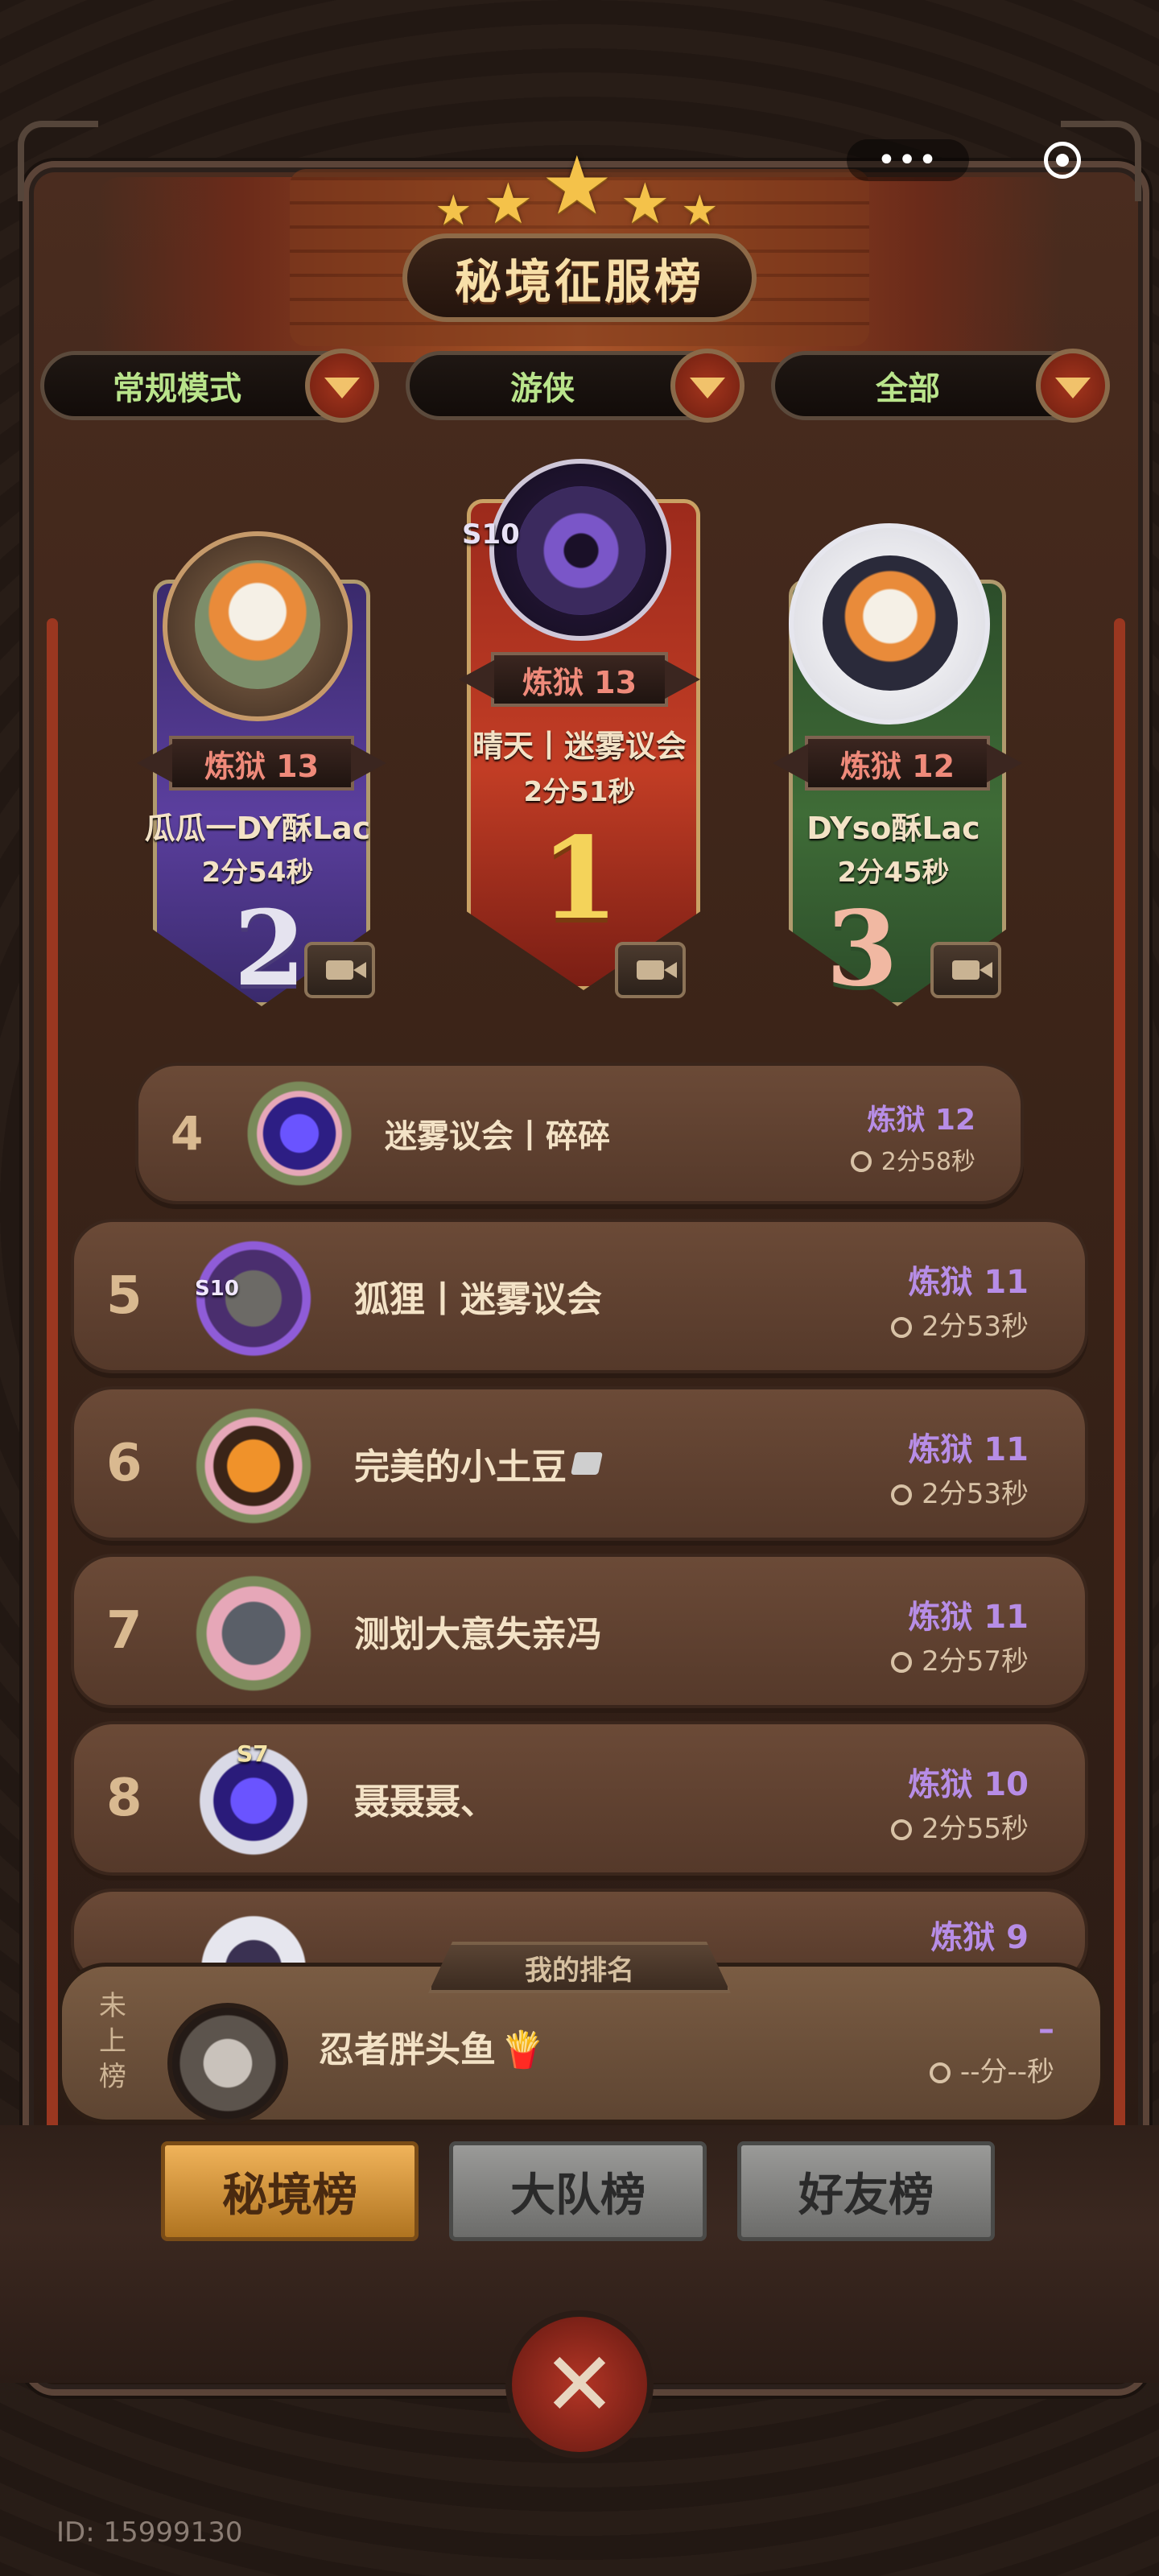 The height and width of the screenshot is (2576, 1159). Describe the element at coordinates (578, 2191) in the screenshot. I see `tab-squad: 大队榜` at that location.